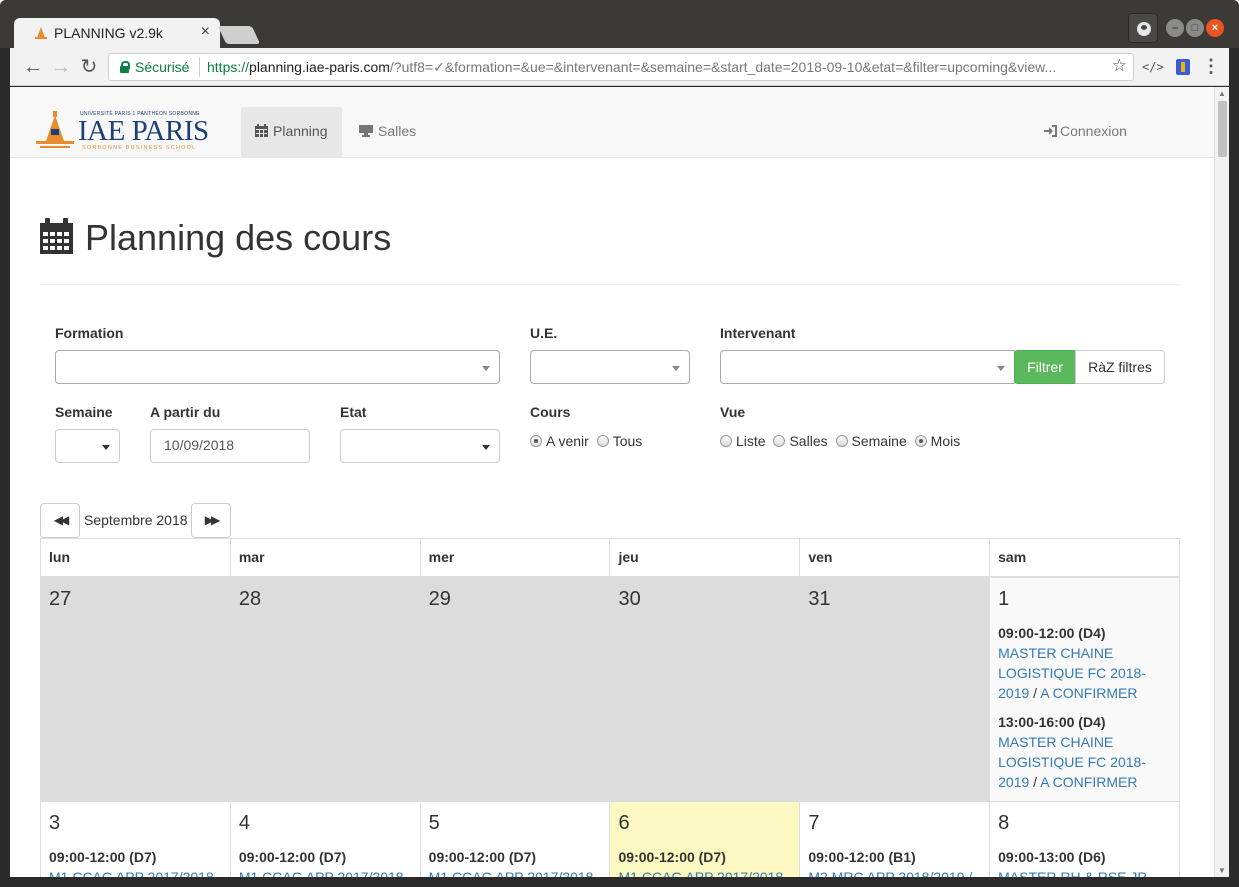 The image size is (1239, 887). What do you see at coordinates (536, 441) in the screenshot?
I see `cours-radio-avenir` at bounding box center [536, 441].